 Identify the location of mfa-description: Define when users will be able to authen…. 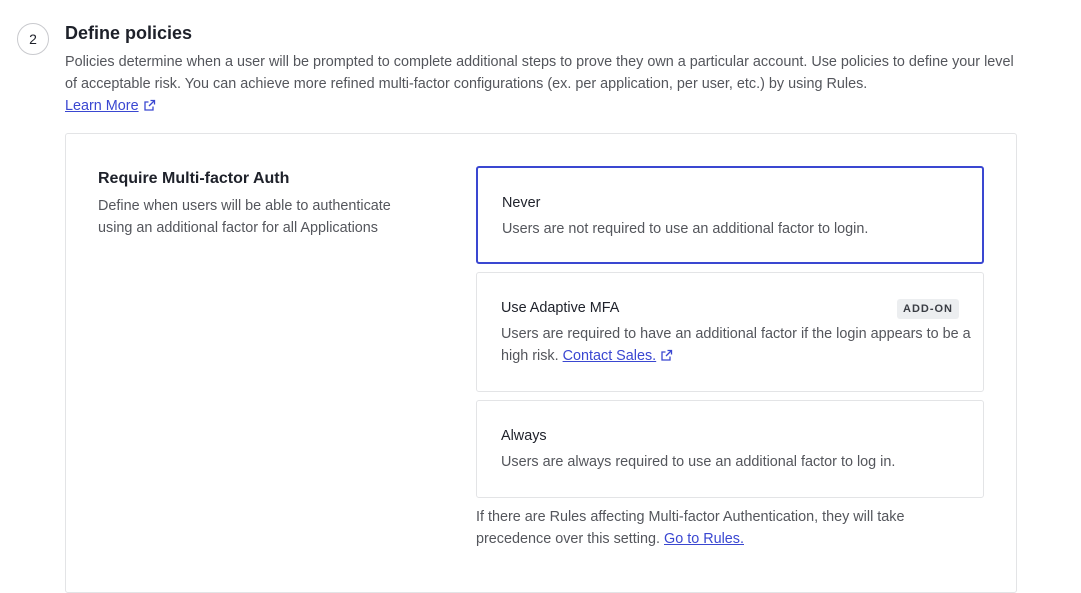
(244, 217).